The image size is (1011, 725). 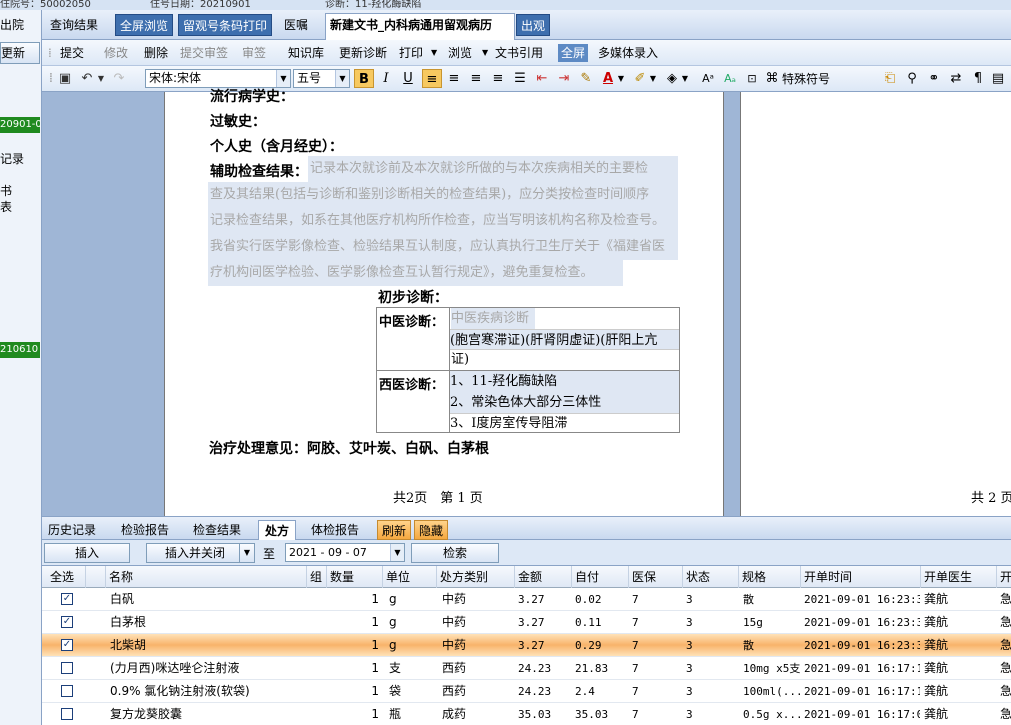 What do you see at coordinates (476, 78) in the screenshot?
I see `align-right-icon: ≡` at bounding box center [476, 78].